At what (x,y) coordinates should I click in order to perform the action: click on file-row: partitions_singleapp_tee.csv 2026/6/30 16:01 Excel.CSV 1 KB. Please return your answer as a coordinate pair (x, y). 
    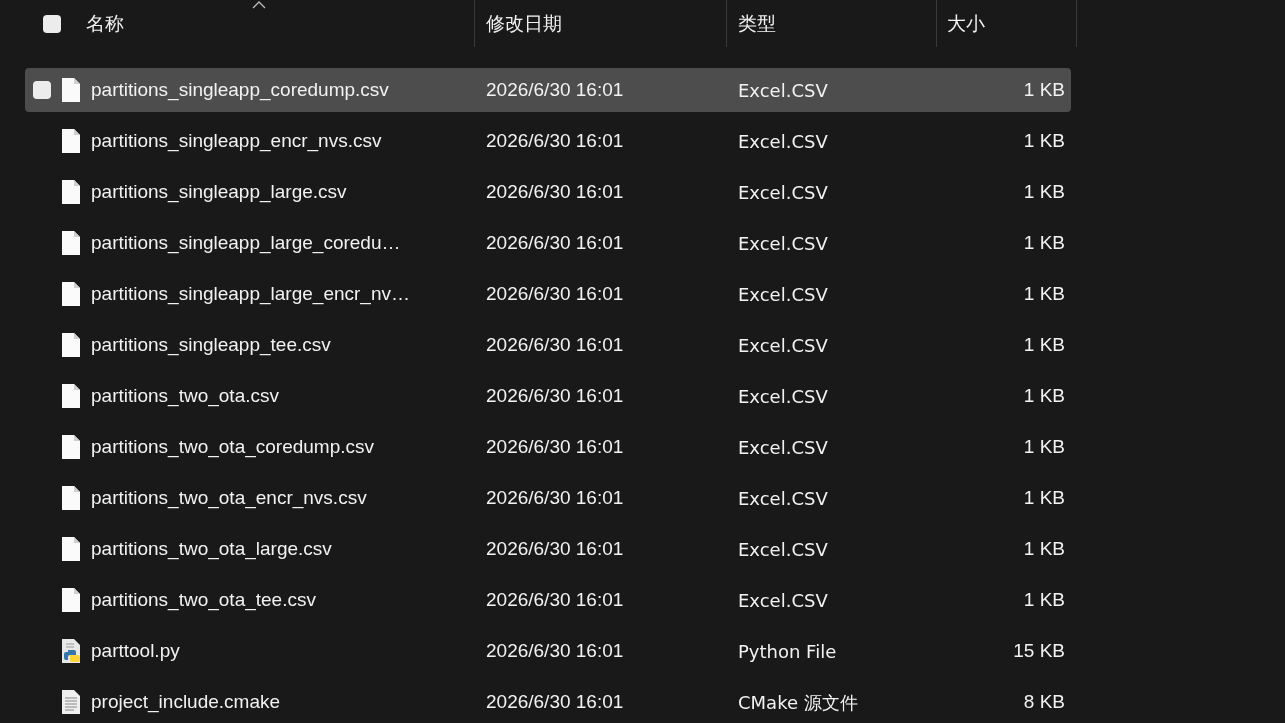
    Looking at the image, I should click on (548, 345).